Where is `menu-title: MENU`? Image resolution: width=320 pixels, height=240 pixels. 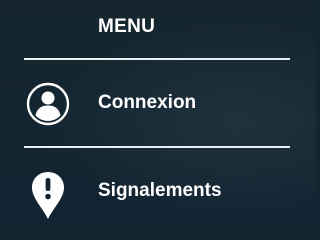 menu-title: MENU is located at coordinates (127, 26).